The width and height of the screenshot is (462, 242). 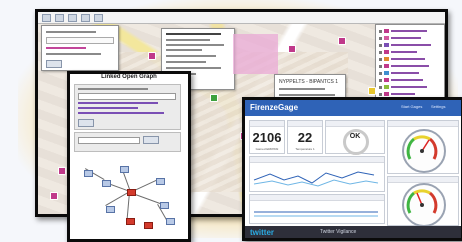 What do you see at coordinates (255, 54) in the screenshot?
I see `highlight-area` at bounding box center [255, 54].